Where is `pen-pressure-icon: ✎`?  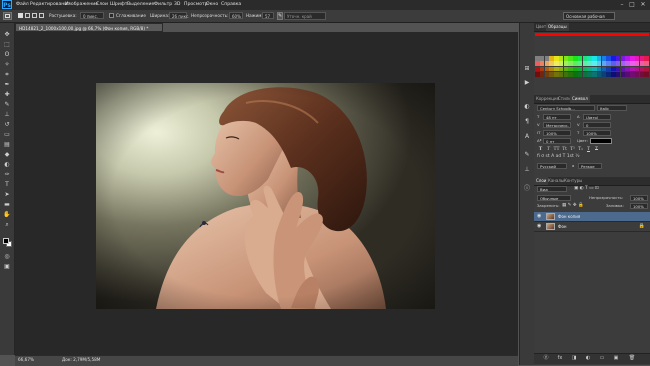
pen-pressure-icon: ✎ is located at coordinates (280, 16).